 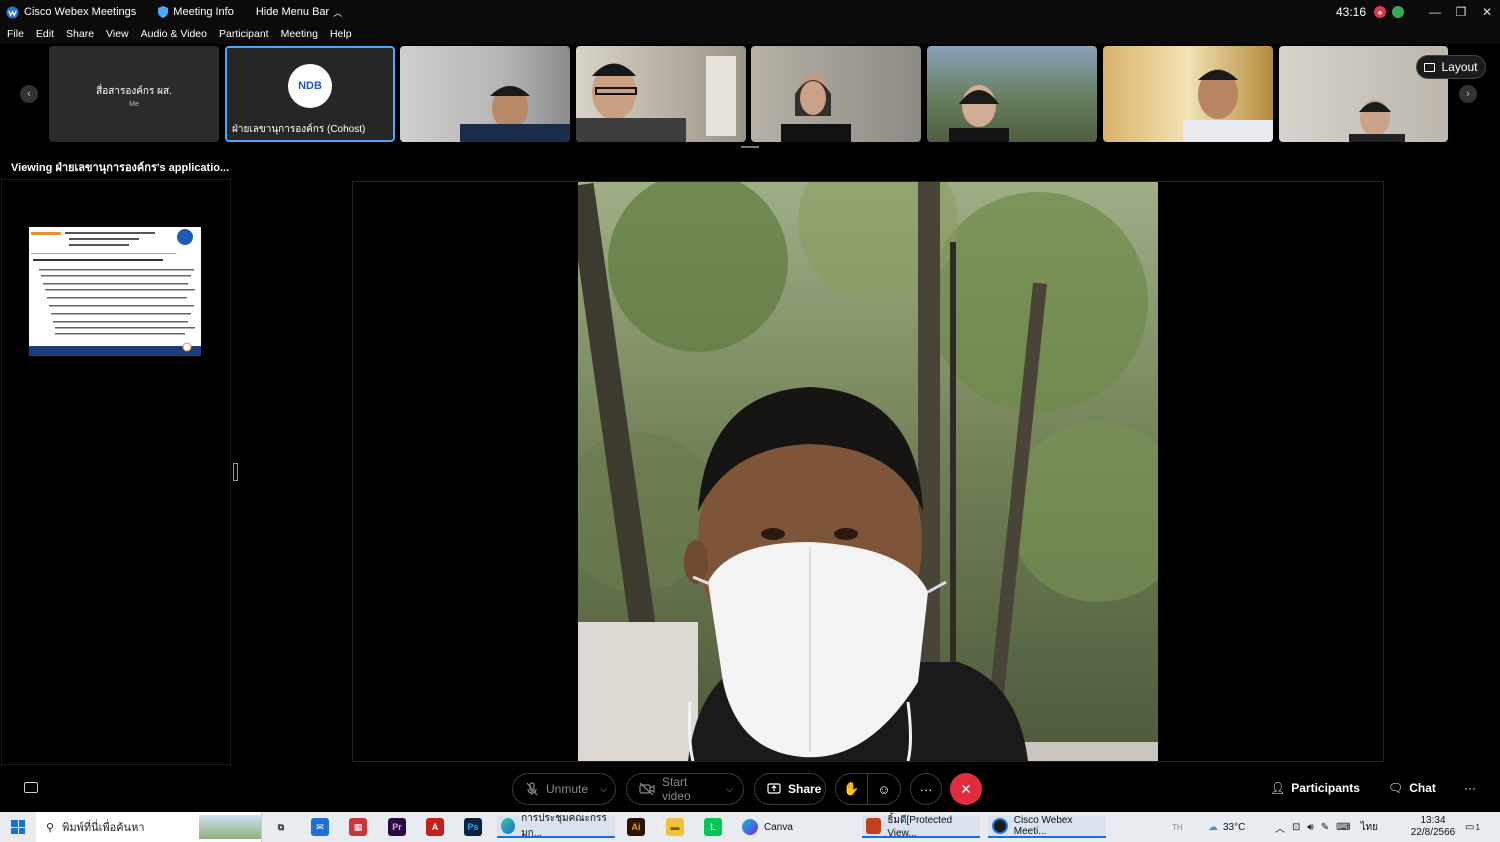 What do you see at coordinates (299, 34) in the screenshot?
I see `menu-meeting: Meeting` at bounding box center [299, 34].